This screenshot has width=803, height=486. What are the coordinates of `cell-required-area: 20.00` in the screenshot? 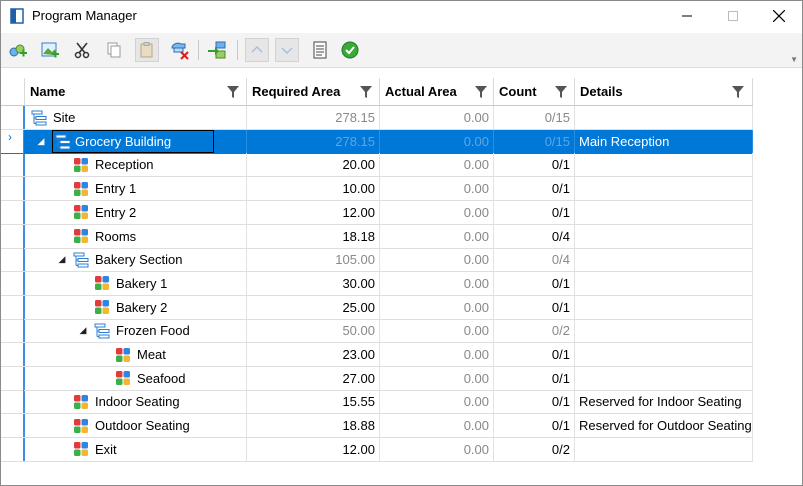 It's located at (313, 165).